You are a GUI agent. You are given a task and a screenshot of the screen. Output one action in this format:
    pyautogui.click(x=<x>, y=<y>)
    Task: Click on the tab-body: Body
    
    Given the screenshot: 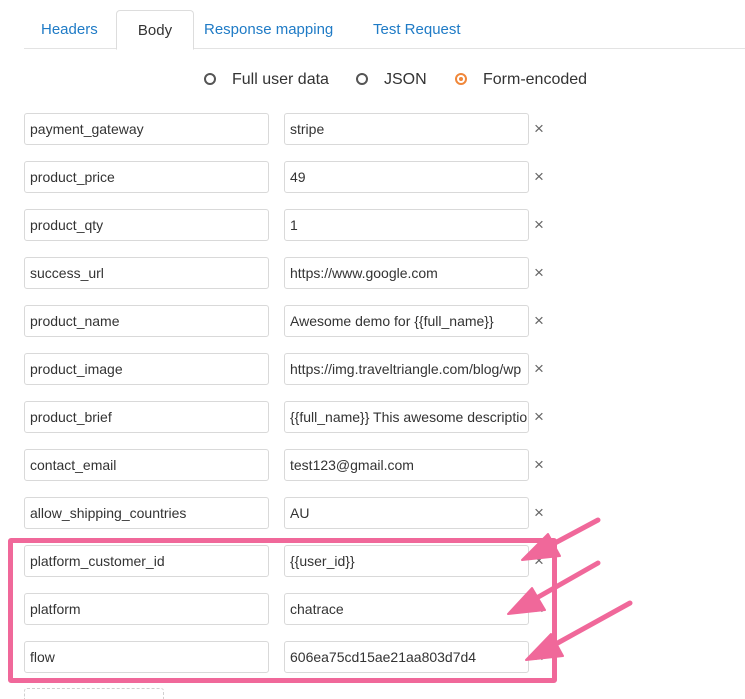 What is the action you would take?
    pyautogui.click(x=155, y=30)
    